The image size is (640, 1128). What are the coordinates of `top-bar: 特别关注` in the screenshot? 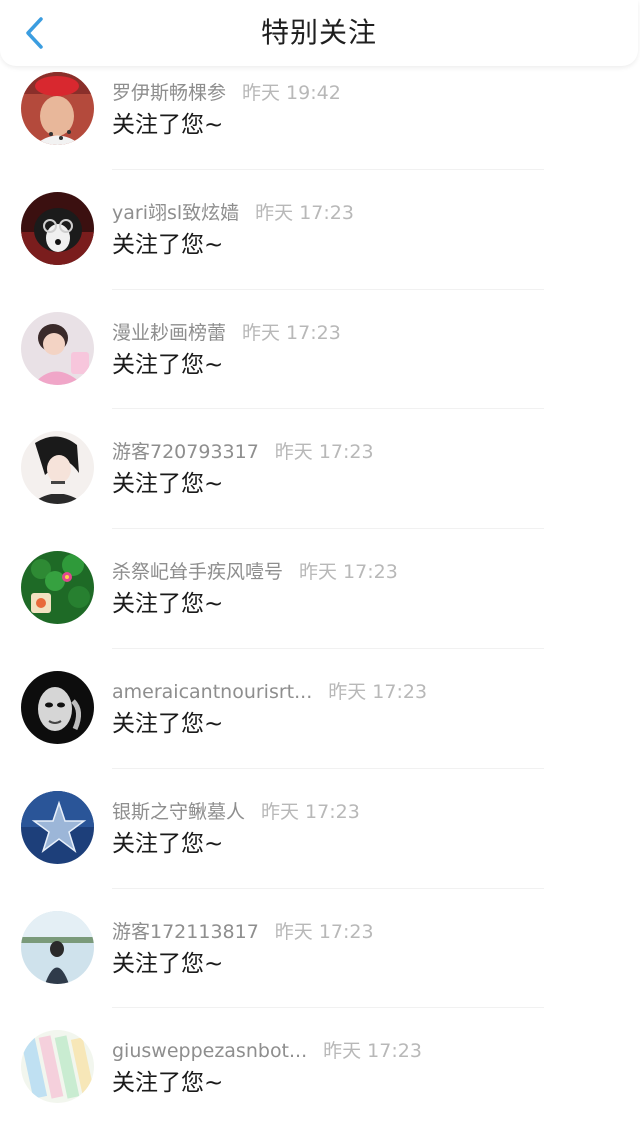 It's located at (319, 33).